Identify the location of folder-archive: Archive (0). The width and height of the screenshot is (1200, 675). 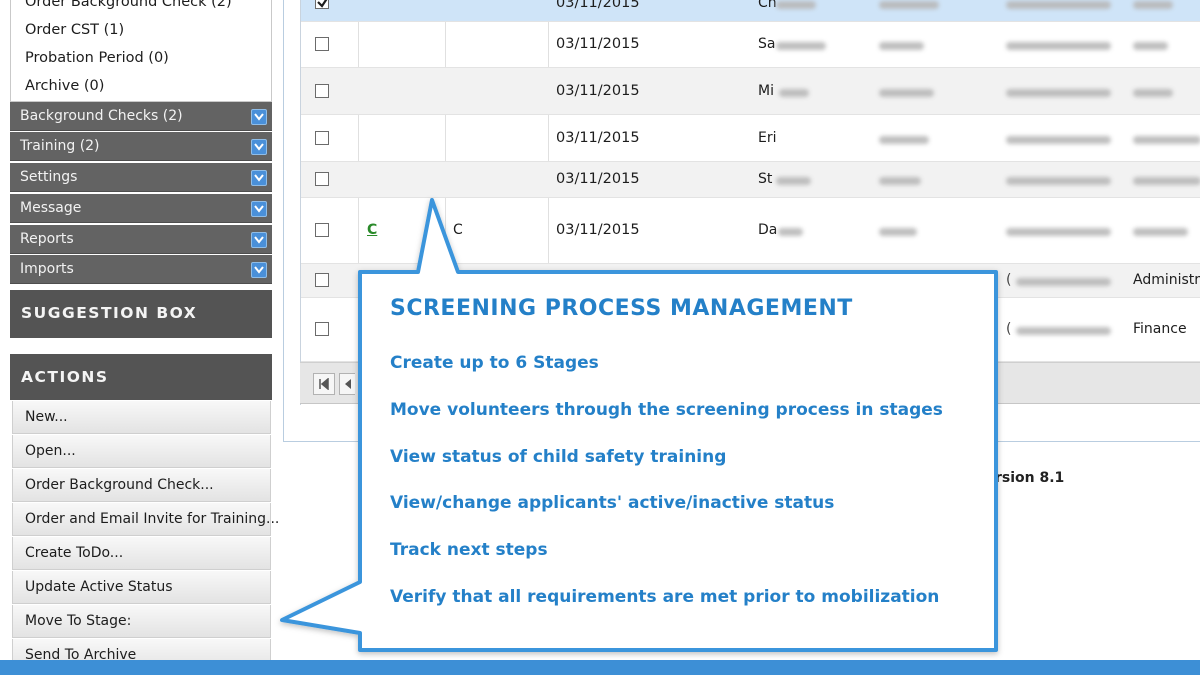
(64, 86).